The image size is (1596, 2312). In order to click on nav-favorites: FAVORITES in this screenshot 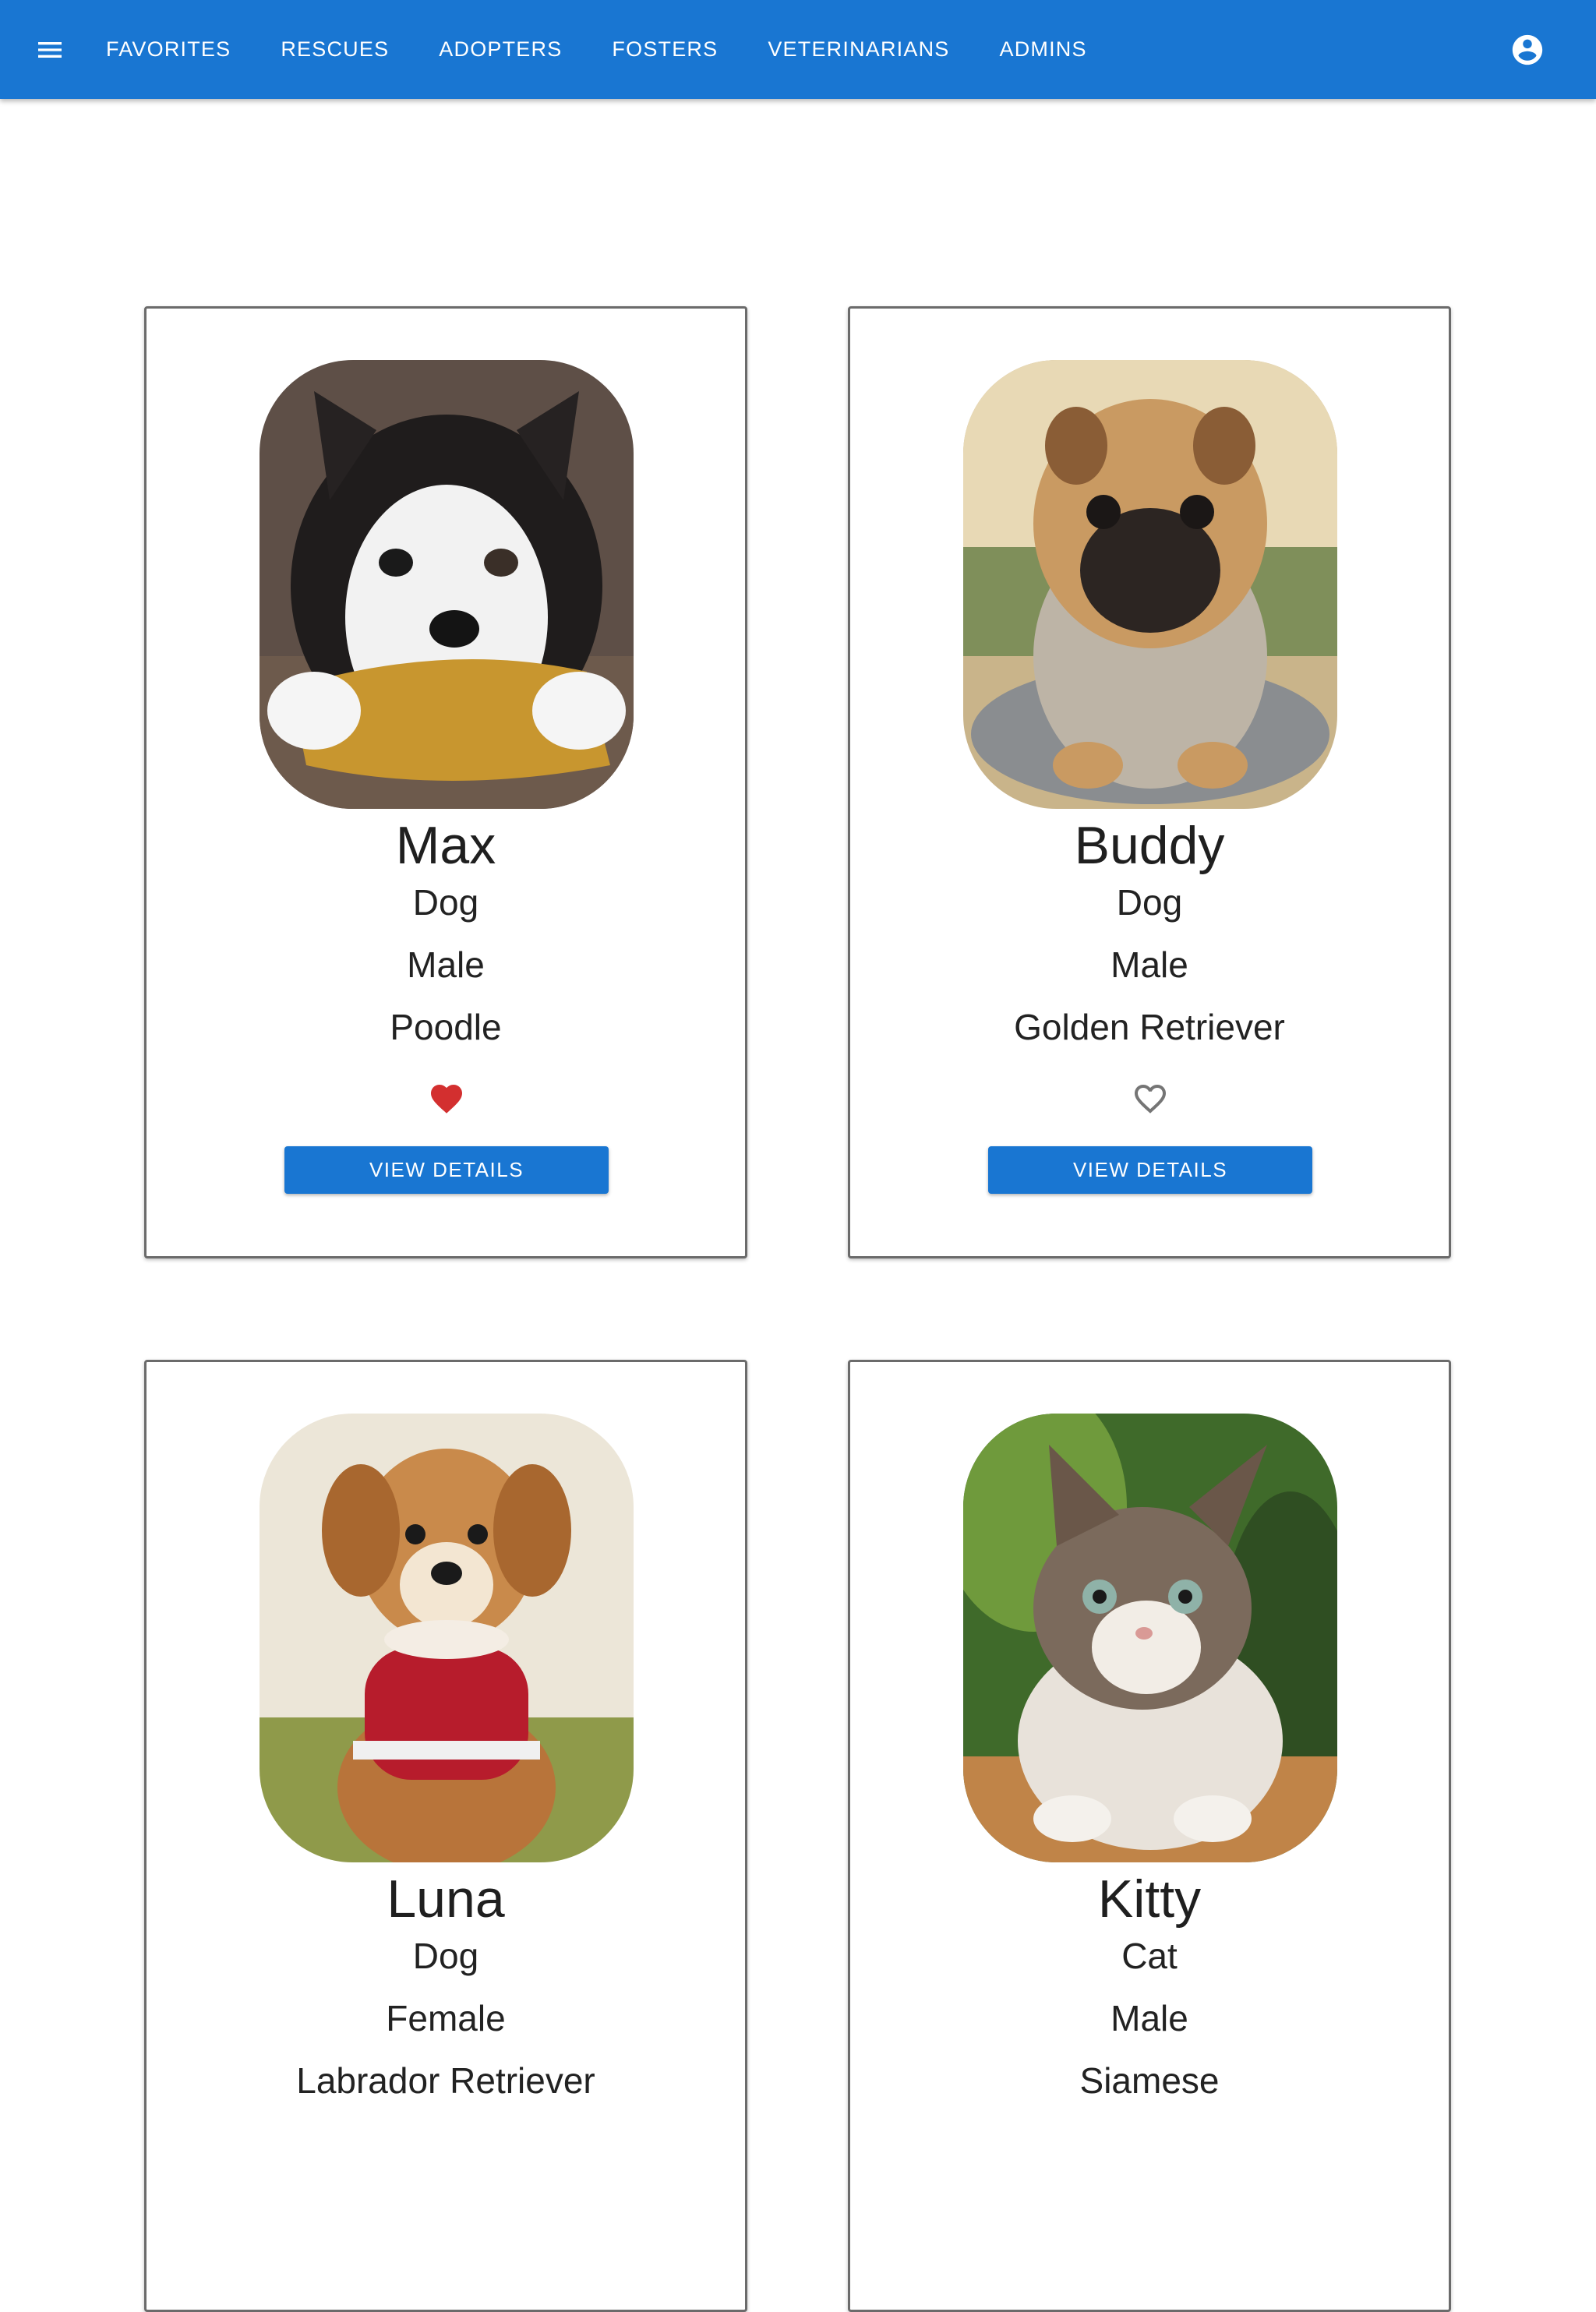, I will do `click(168, 49)`.